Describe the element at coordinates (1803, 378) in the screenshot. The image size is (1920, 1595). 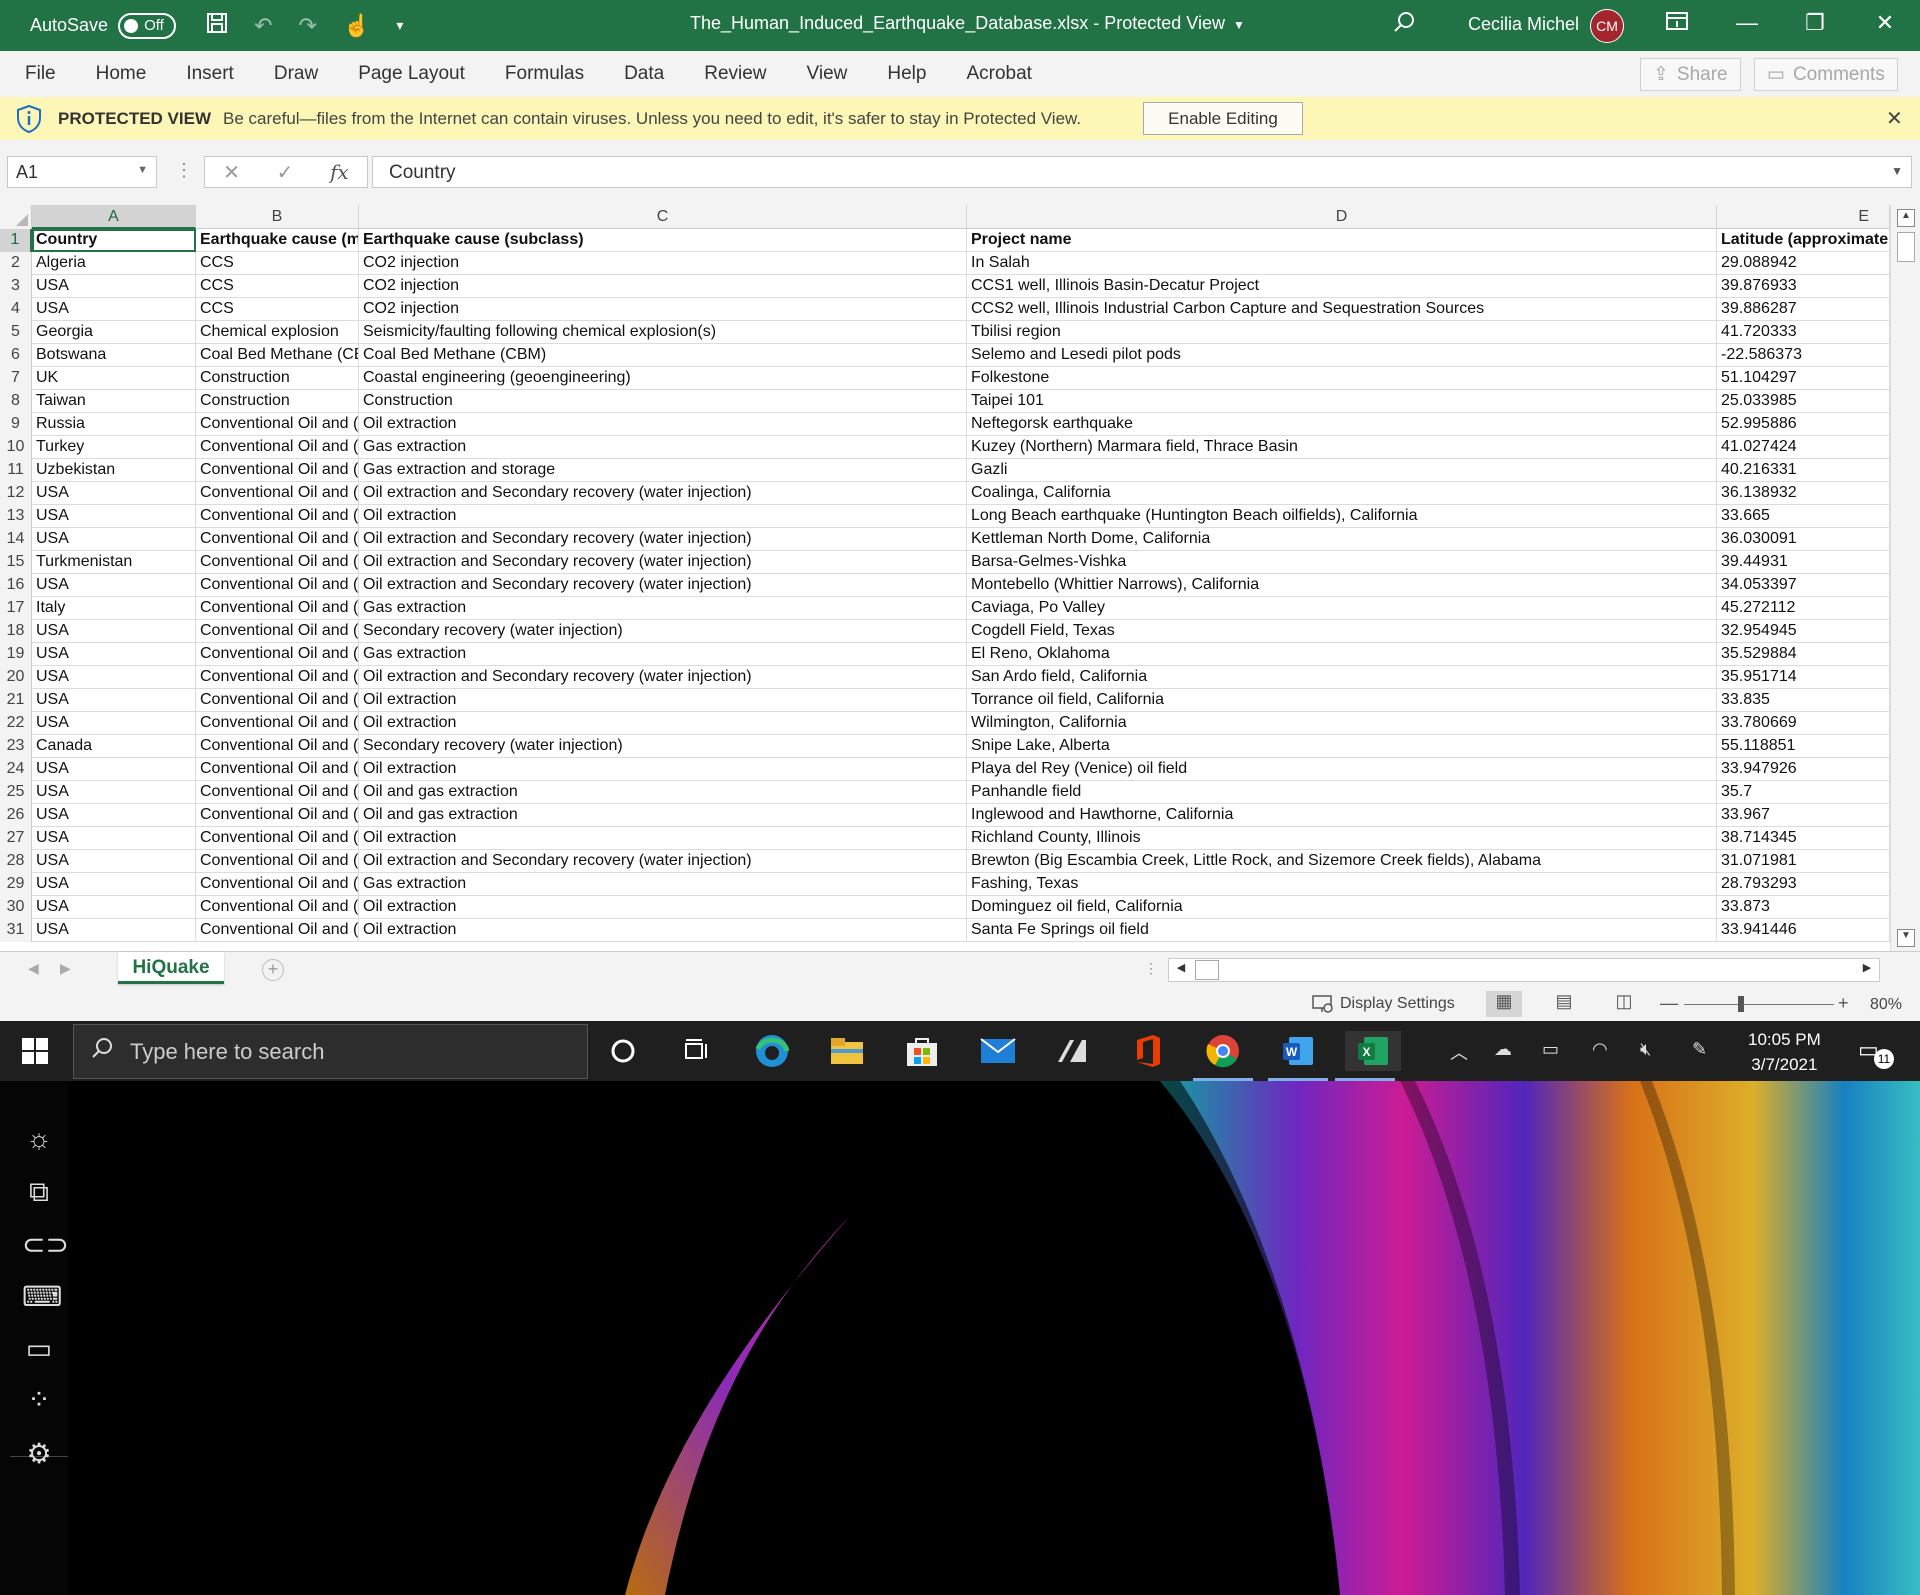
I see `cell-e: 51.104297` at that location.